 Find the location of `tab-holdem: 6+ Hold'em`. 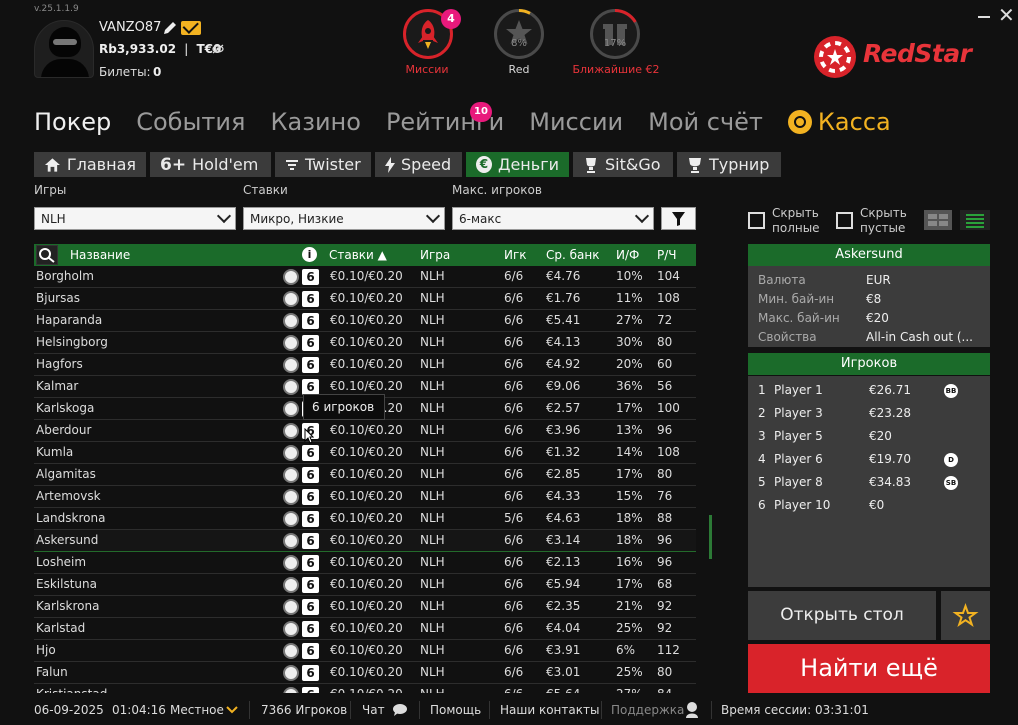

tab-holdem: 6+ Hold'em is located at coordinates (210, 164).